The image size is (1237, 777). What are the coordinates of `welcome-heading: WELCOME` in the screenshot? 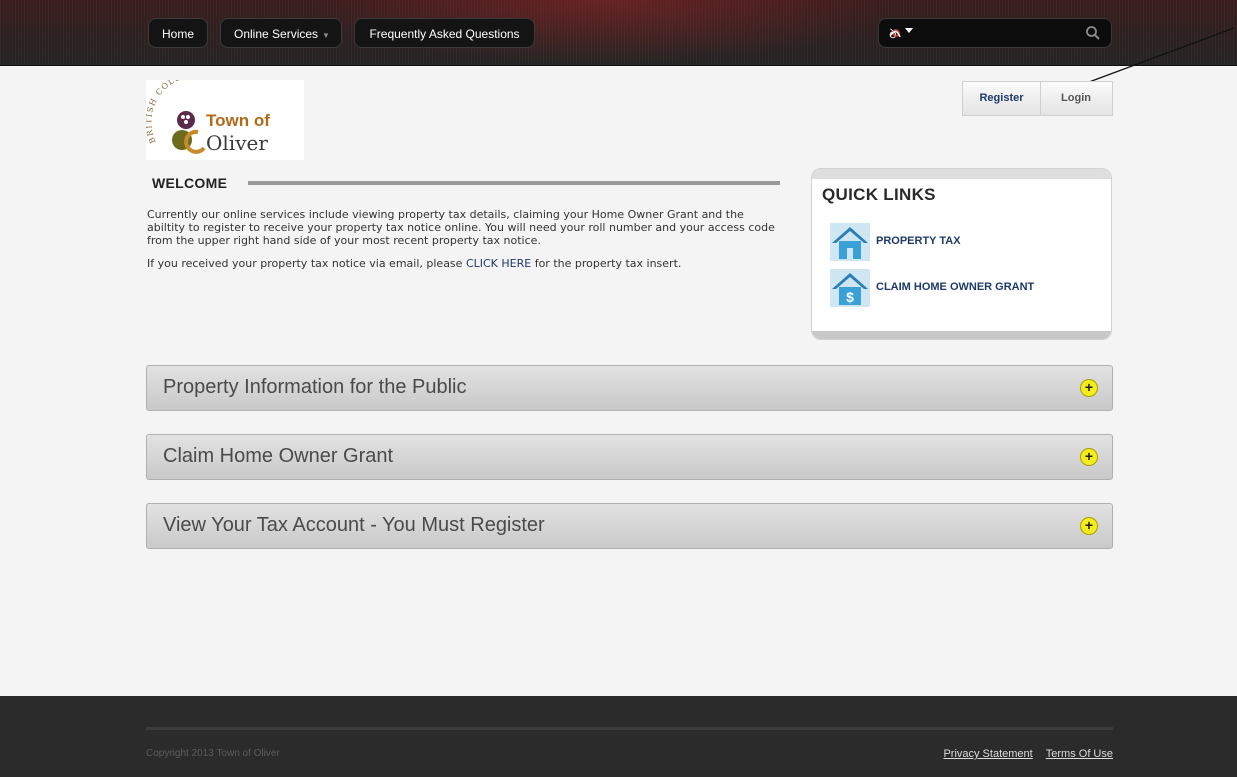 It's located at (190, 183).